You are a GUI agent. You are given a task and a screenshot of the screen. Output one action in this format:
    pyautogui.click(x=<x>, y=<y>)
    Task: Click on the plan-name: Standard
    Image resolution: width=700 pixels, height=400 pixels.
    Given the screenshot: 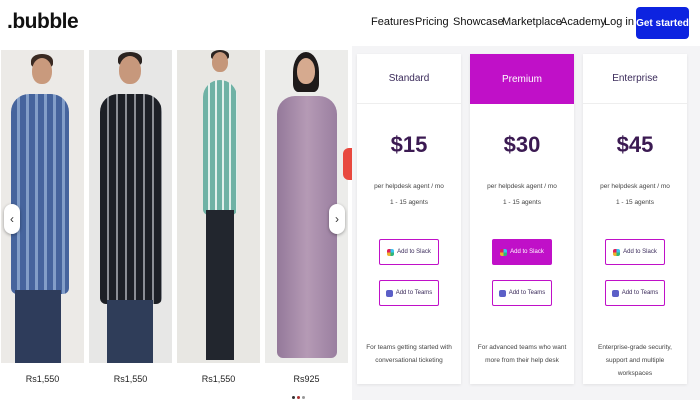 What is the action you would take?
    pyautogui.click(x=409, y=79)
    